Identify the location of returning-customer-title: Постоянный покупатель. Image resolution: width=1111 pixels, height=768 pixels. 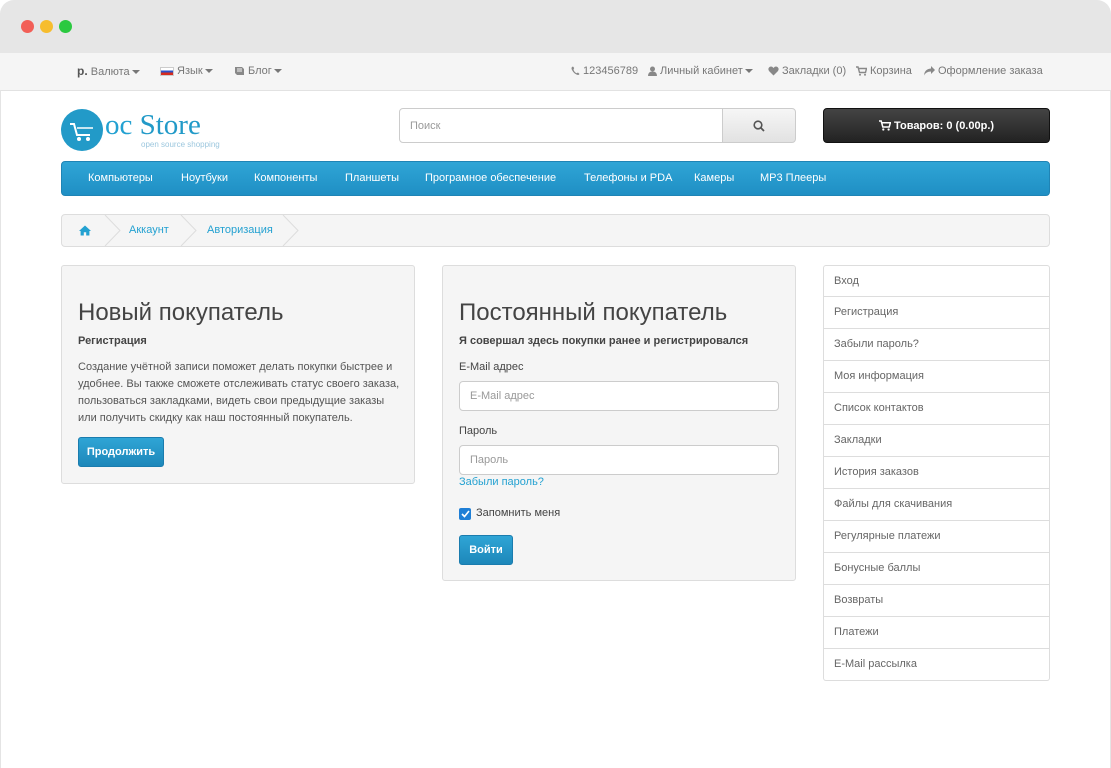
(593, 312).